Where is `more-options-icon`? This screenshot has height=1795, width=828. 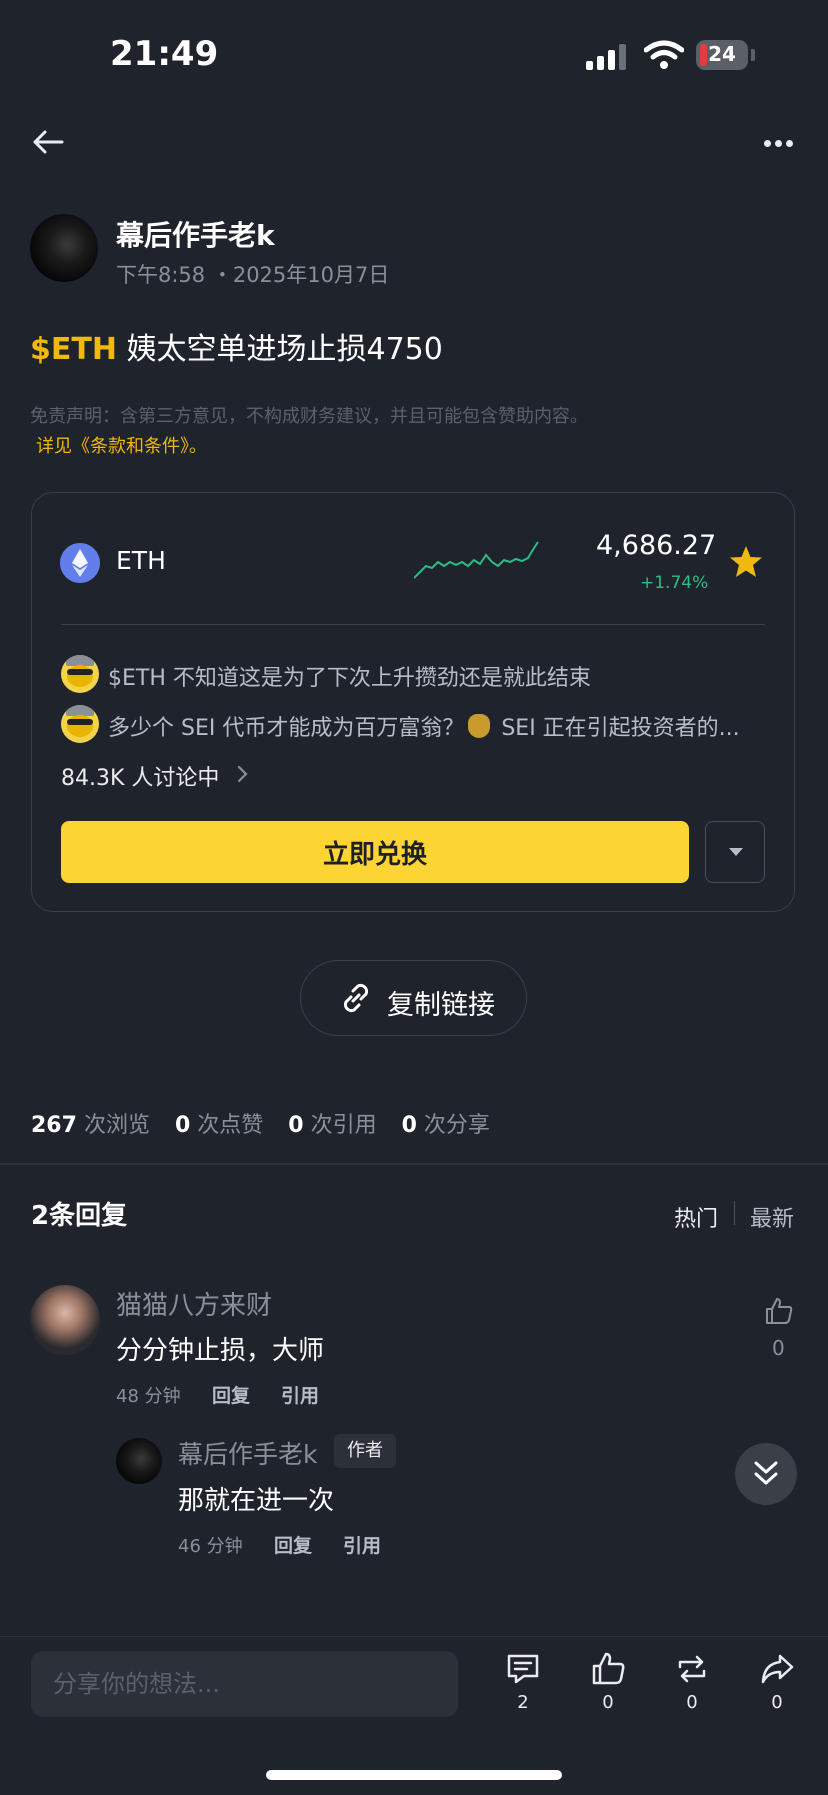
more-options-icon is located at coordinates (779, 143).